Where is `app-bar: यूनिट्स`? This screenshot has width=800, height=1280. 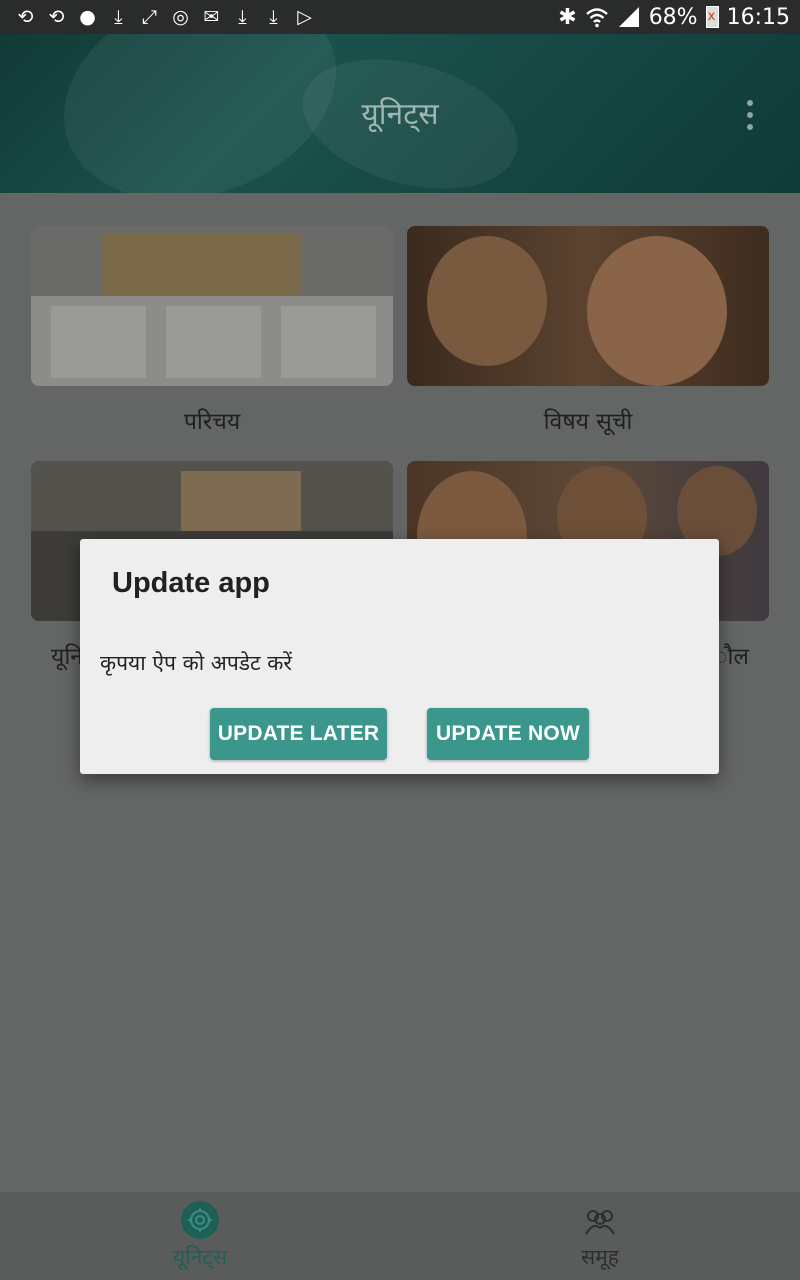 app-bar: यूनिट्स is located at coordinates (400, 113).